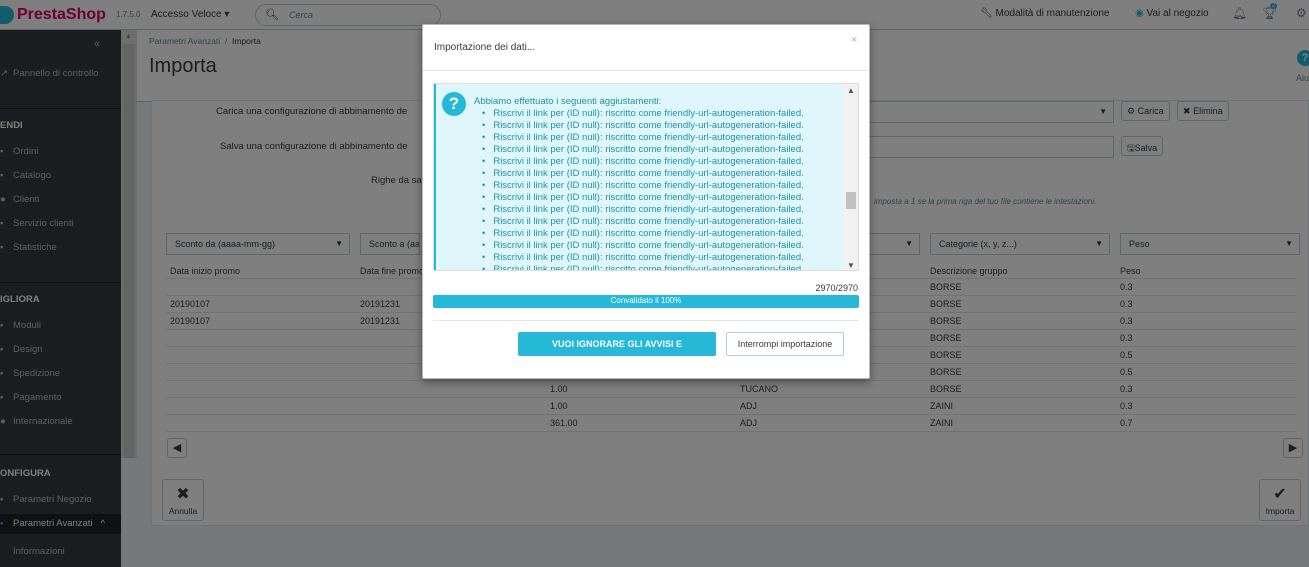  What do you see at coordinates (851, 90) in the screenshot?
I see `scroll-up-arrow-icon: ▲` at bounding box center [851, 90].